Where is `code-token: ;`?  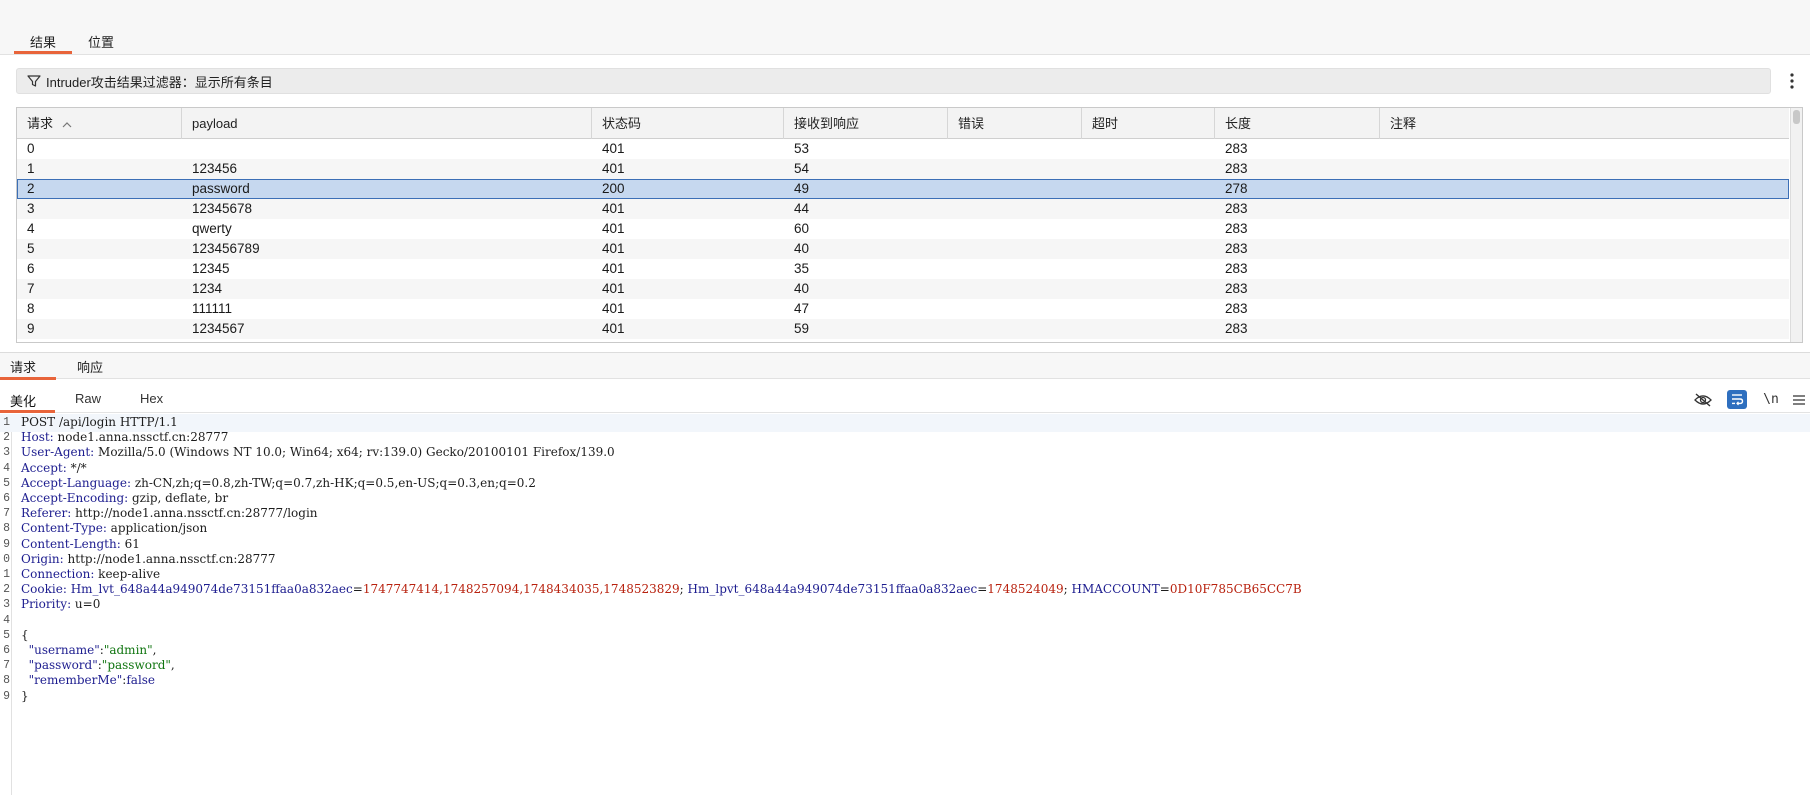 code-token: ; is located at coordinates (683, 589).